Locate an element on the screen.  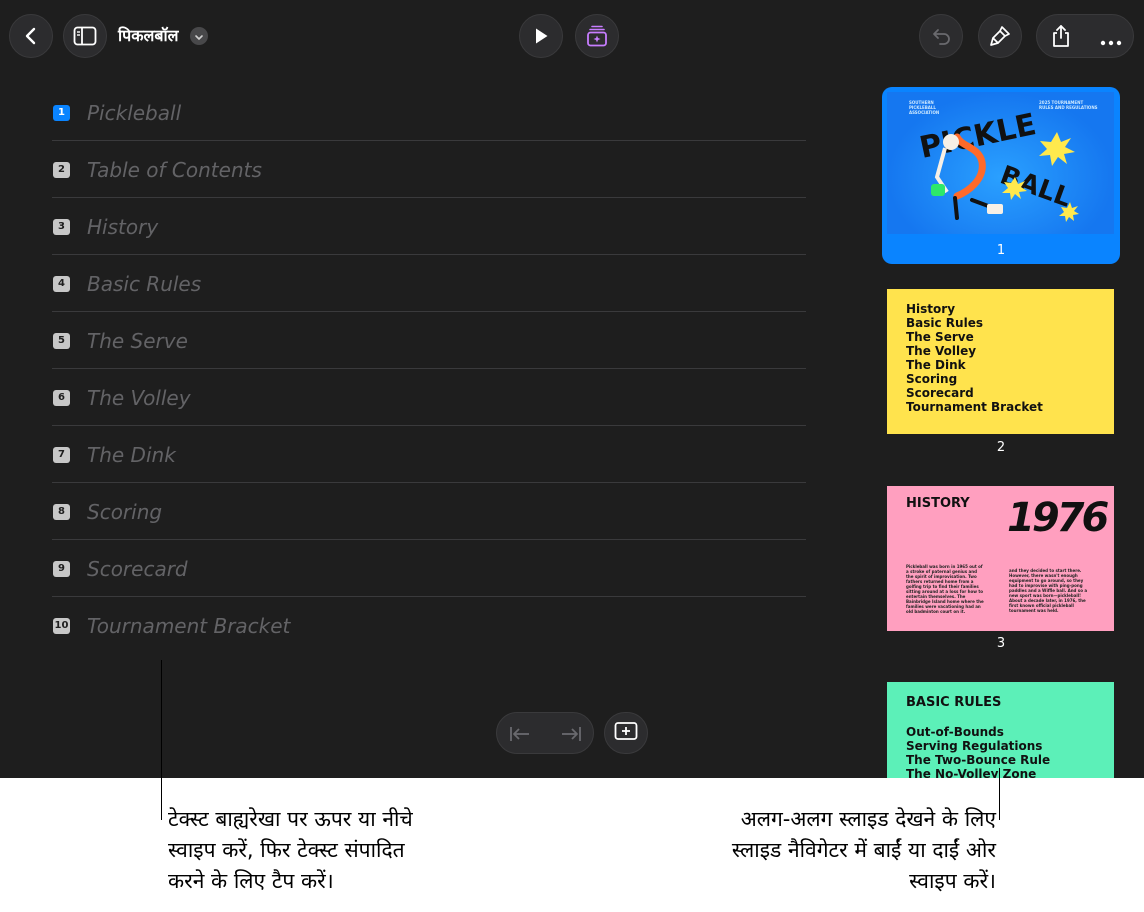
outline-row: 5 The Serve is located at coordinates (429, 340).